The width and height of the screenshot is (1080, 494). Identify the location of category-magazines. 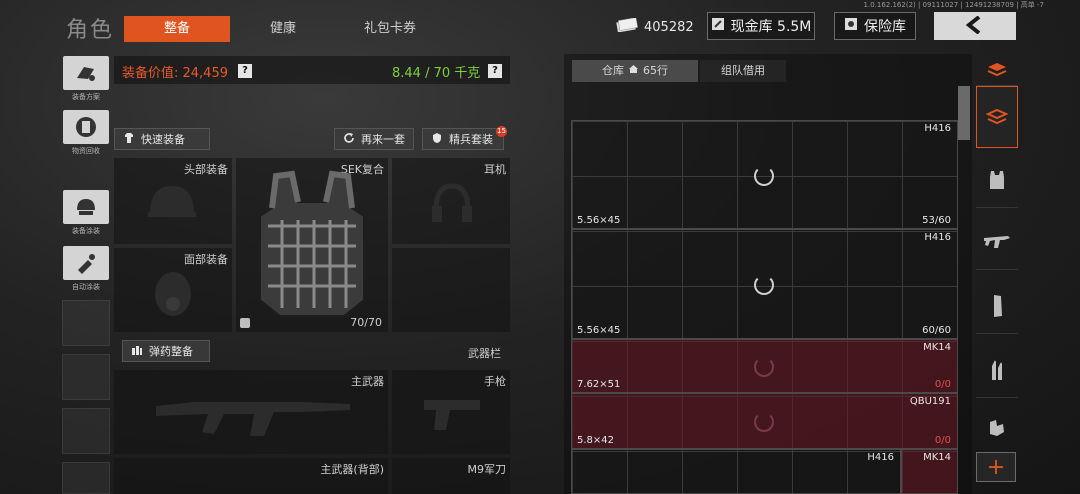
(997, 306).